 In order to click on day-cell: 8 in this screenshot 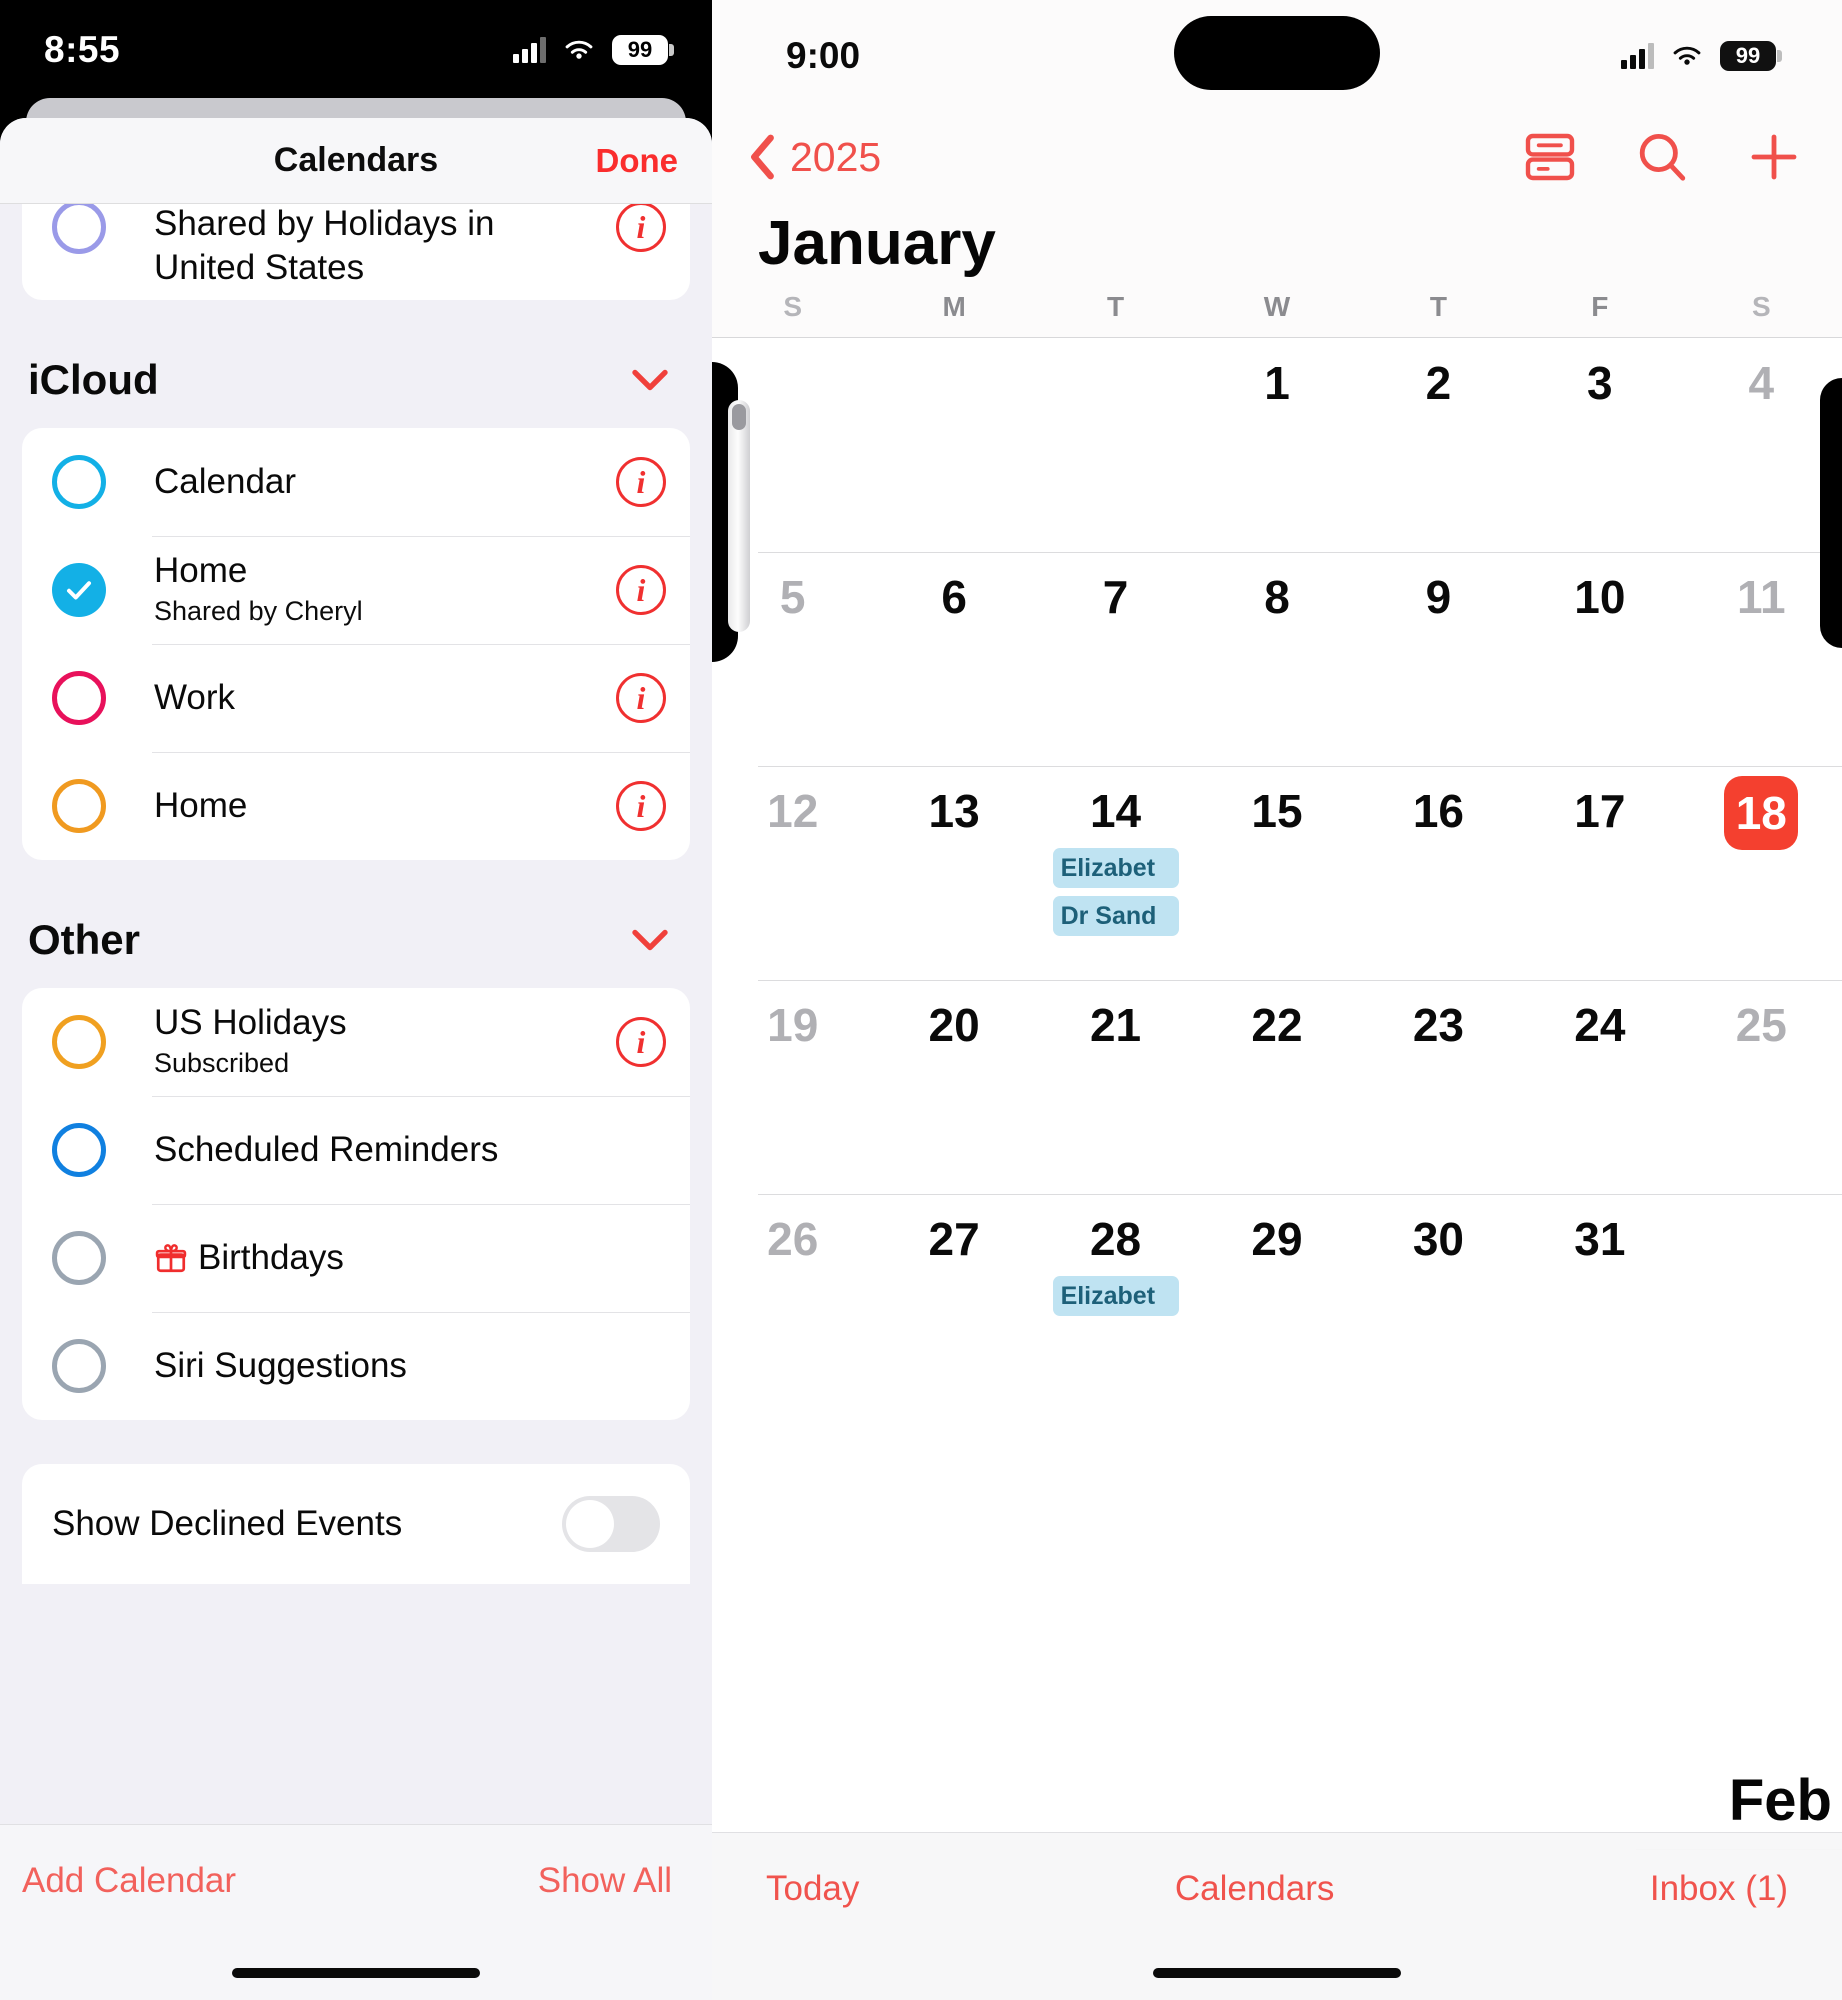, I will do `click(1276, 659)`.